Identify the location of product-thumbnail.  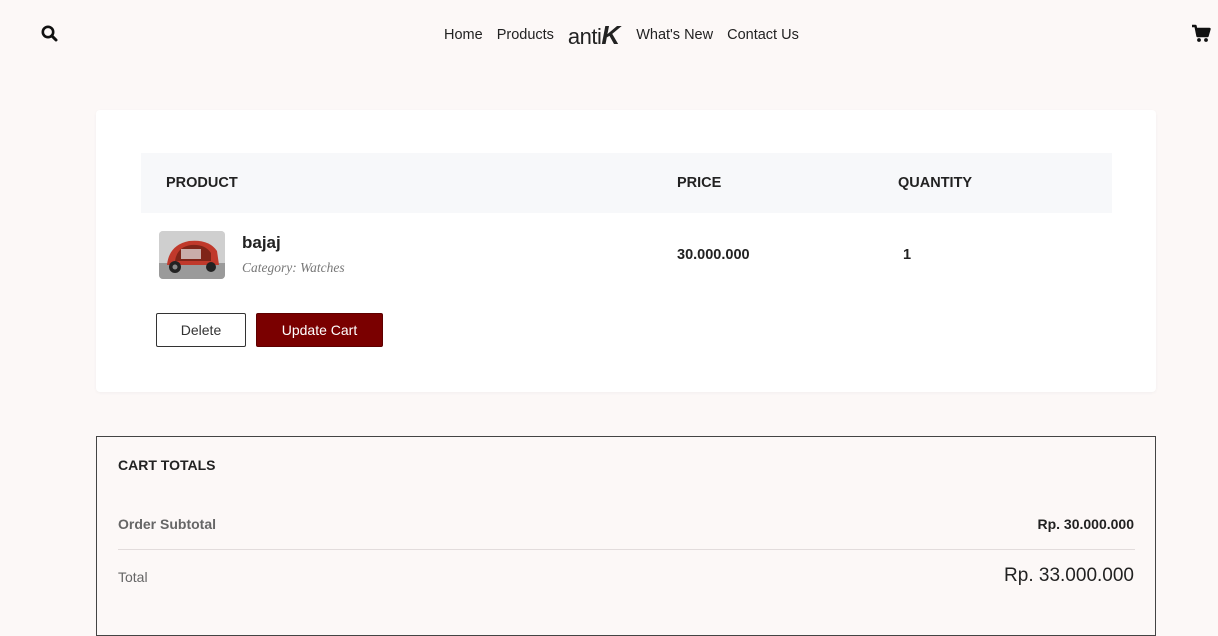
(192, 255).